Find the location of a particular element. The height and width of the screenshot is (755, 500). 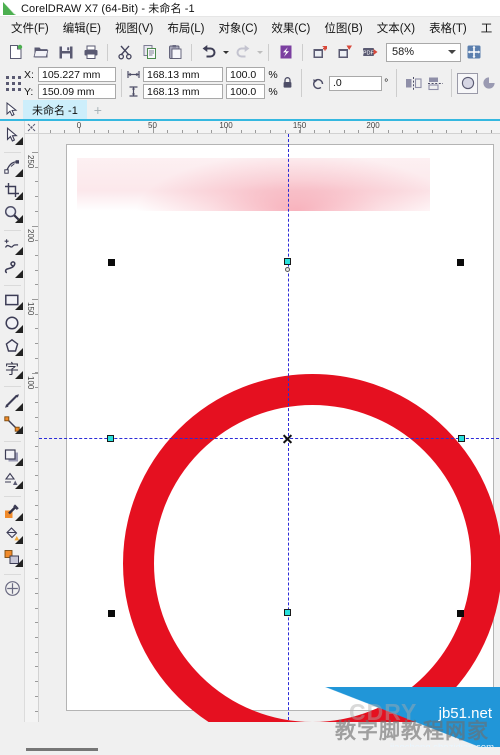

tool-polygon is located at coordinates (12, 345).